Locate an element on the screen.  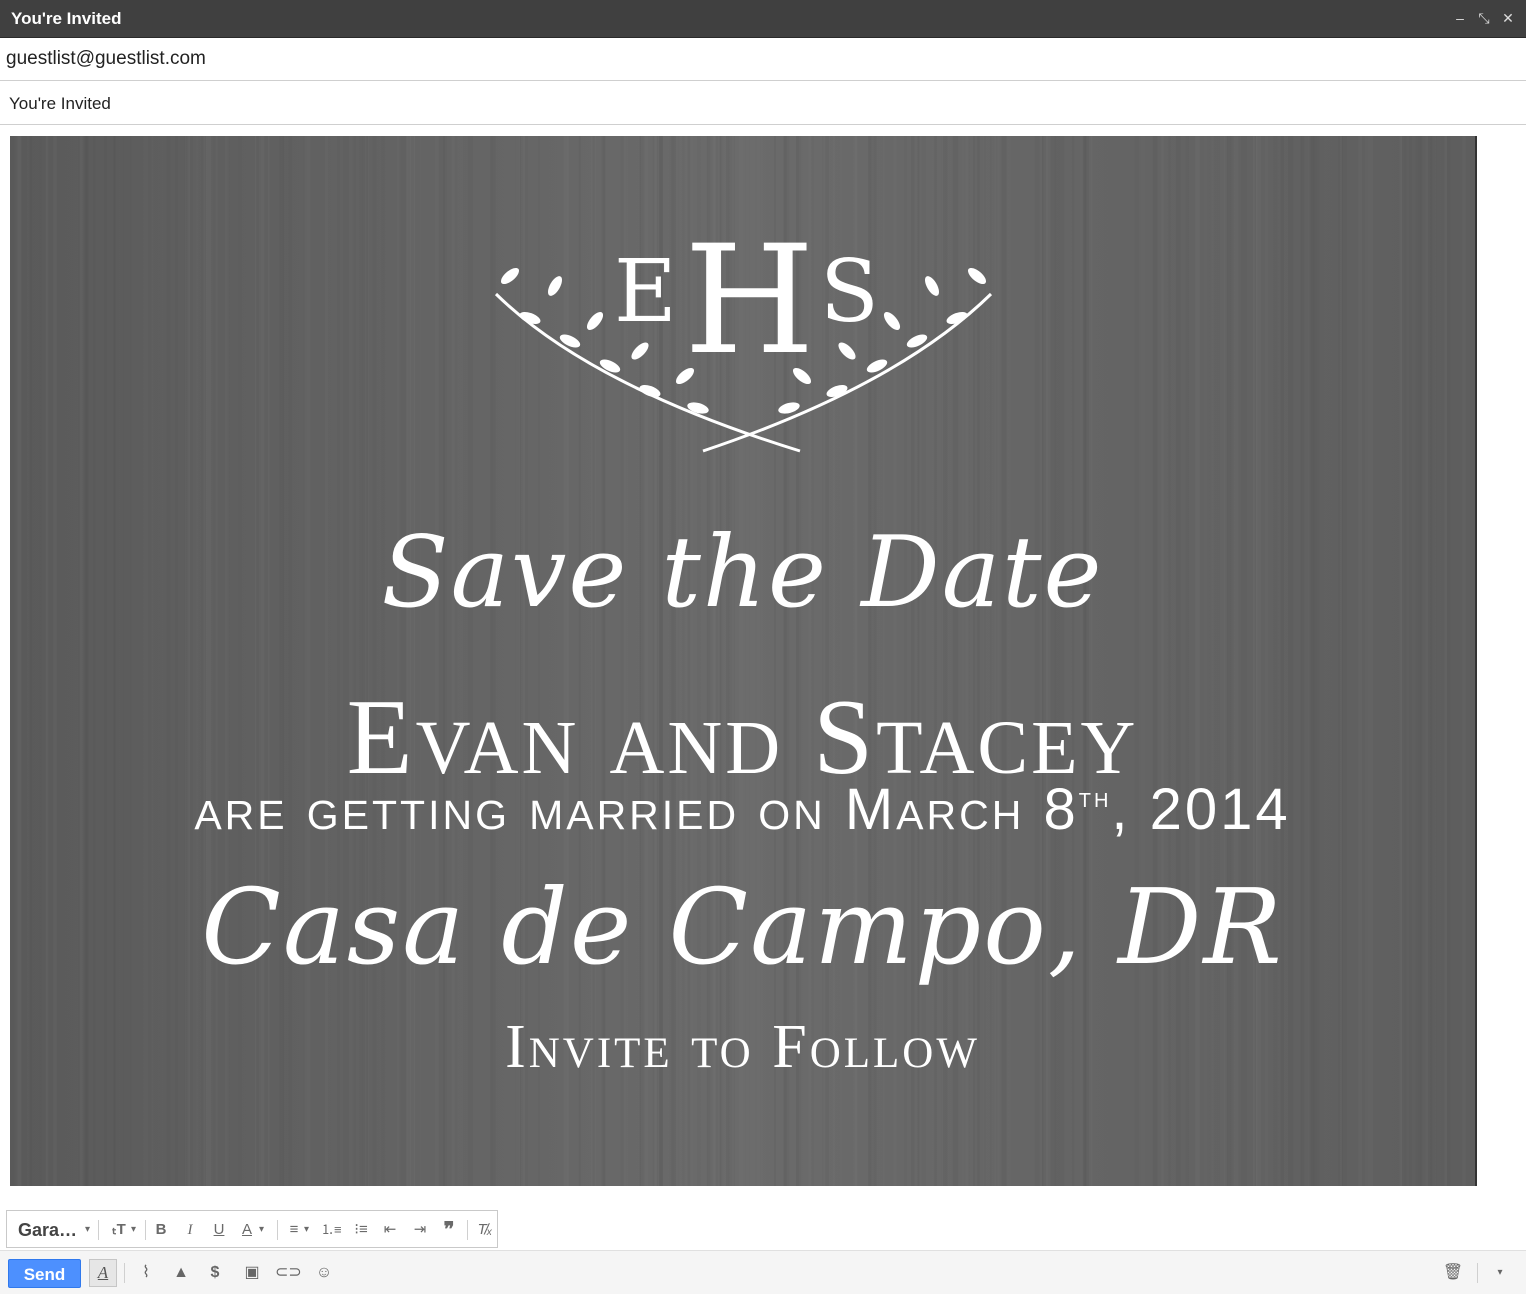
monogram-left: E is located at coordinates (645, 292).